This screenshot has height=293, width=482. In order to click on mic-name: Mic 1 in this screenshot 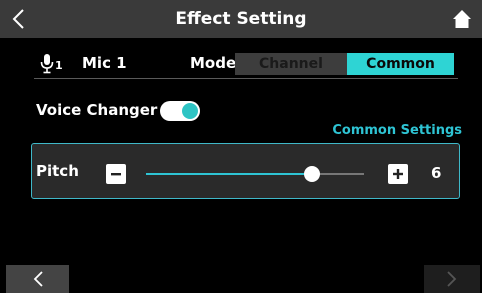, I will do `click(104, 63)`.